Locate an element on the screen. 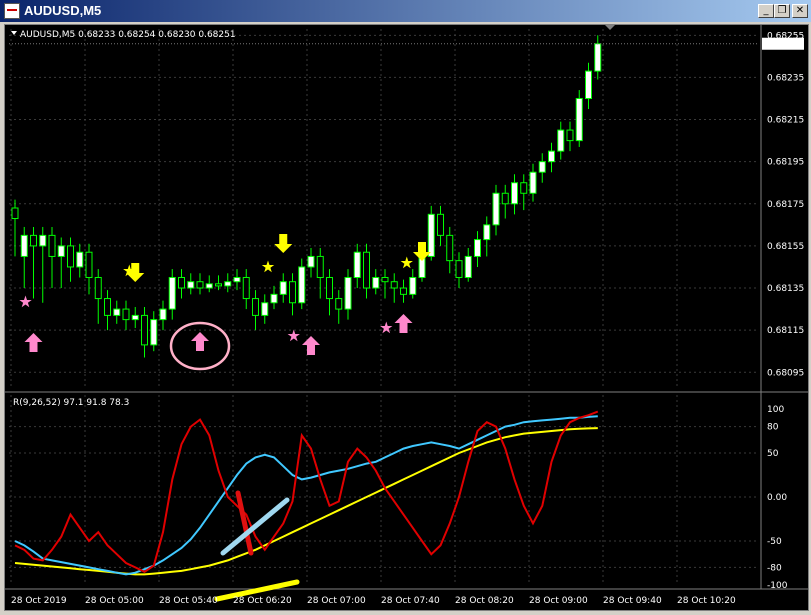 This screenshot has height=615, width=811. indicator-axis-label: 50 is located at coordinates (773, 454).